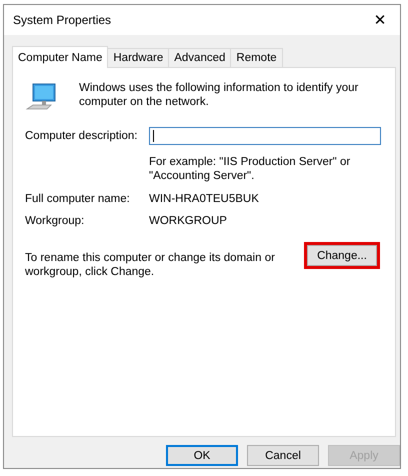 The image size is (408, 476). What do you see at coordinates (204, 199) in the screenshot?
I see `field-value: WIN-HRA0TEU5BUK` at bounding box center [204, 199].